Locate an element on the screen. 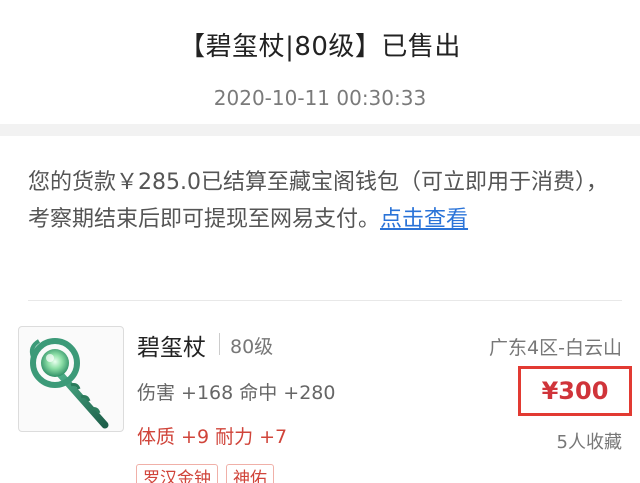 The width and height of the screenshot is (640, 483). sale-timestamp: 2020-10-11 00:30:33 is located at coordinates (320, 98).